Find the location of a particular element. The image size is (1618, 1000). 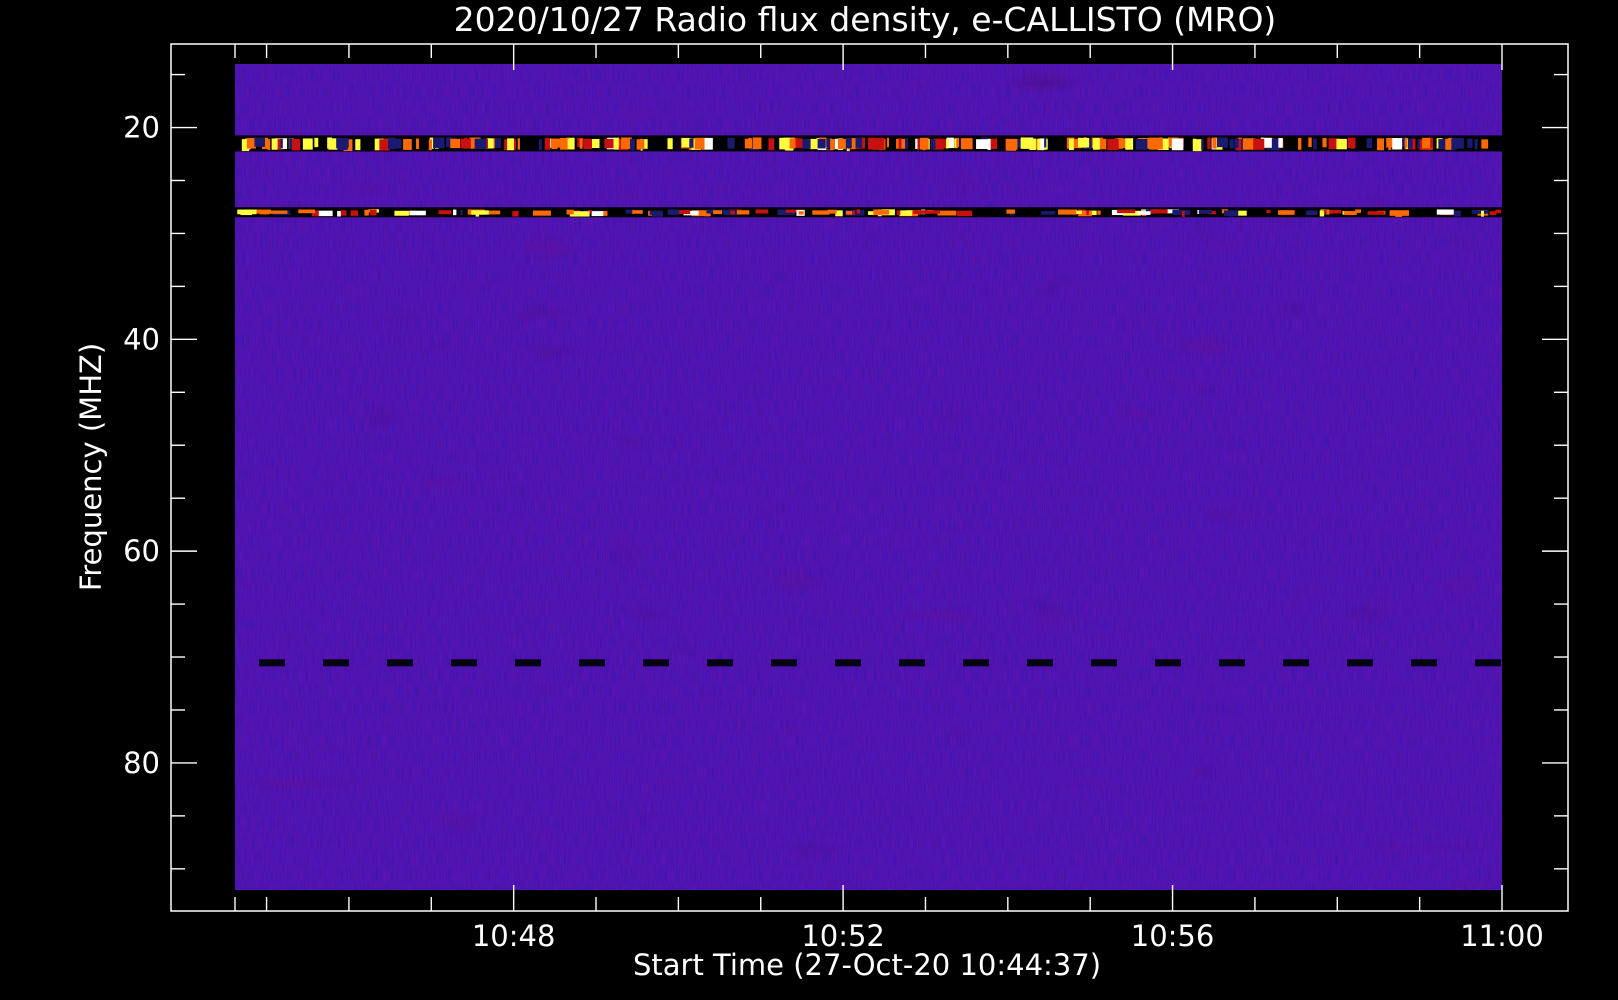

y-axis-title: Frequency (MHZ) is located at coordinates (91, 467).